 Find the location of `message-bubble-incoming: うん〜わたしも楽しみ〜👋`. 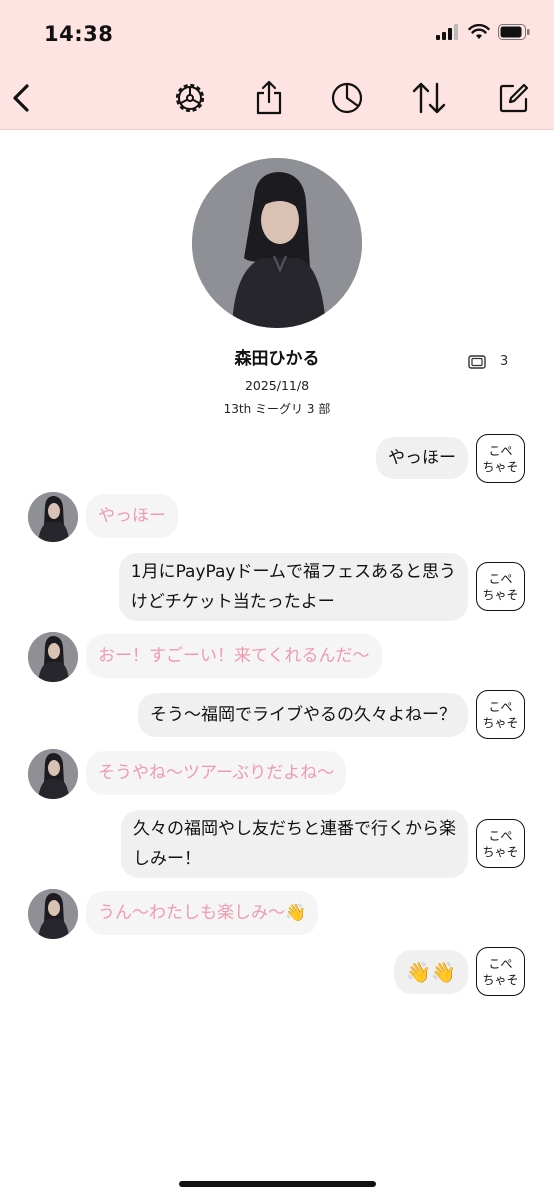

message-bubble-incoming: うん〜わたしも楽しみ〜👋 is located at coordinates (202, 913).